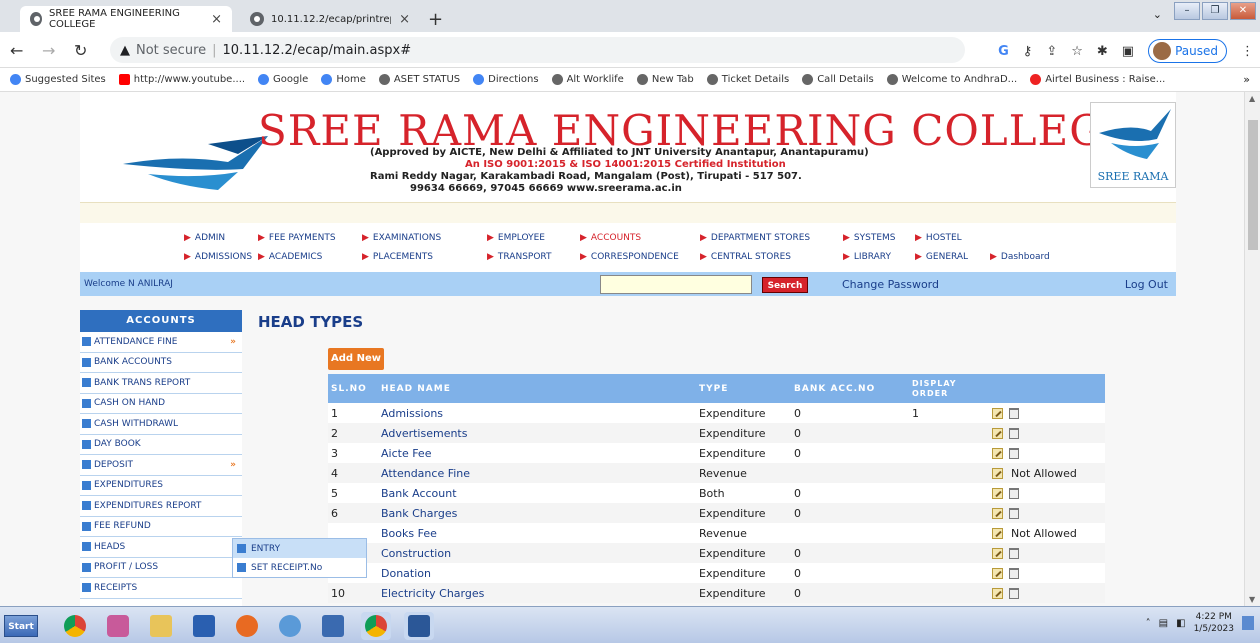 Image resolution: width=1260 pixels, height=643 pixels. Describe the element at coordinates (1252, 599) in the screenshot. I see `scroll-down-icon: ▼` at that location.